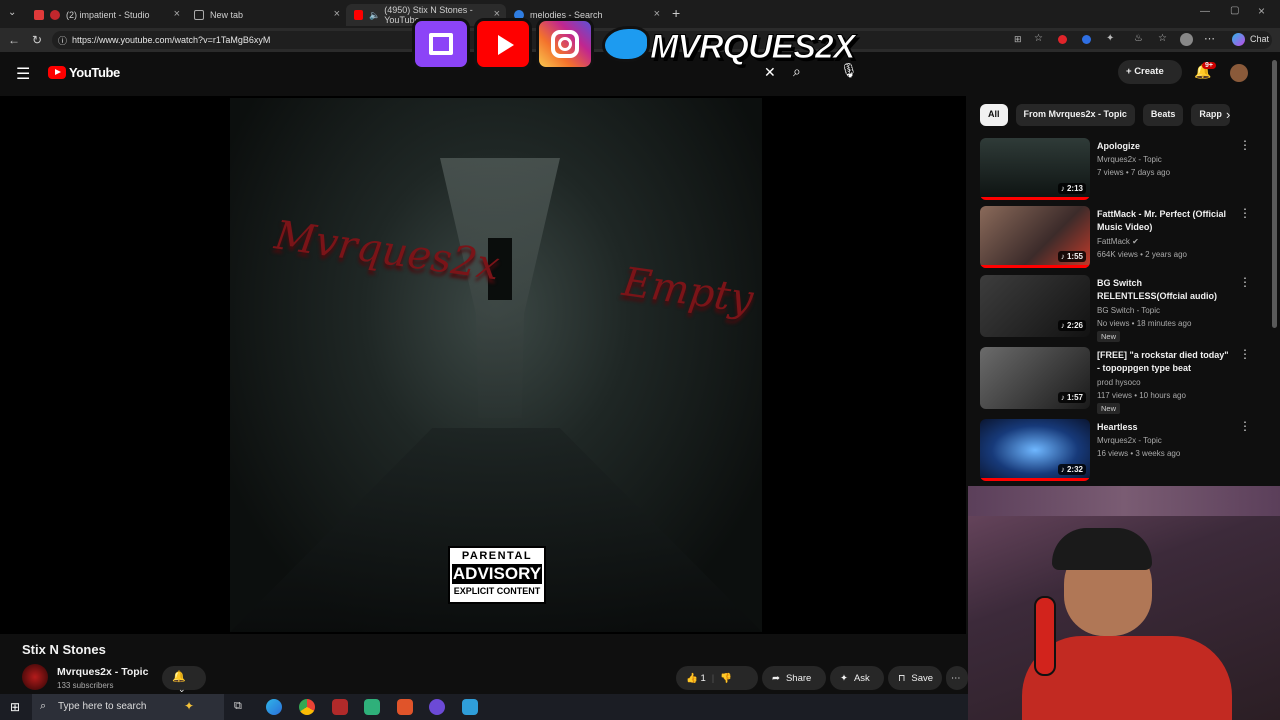 This screenshot has width=1280, height=720. What do you see at coordinates (266, 15) in the screenshot?
I see `tab-new-tab: New tab ×` at bounding box center [266, 15].